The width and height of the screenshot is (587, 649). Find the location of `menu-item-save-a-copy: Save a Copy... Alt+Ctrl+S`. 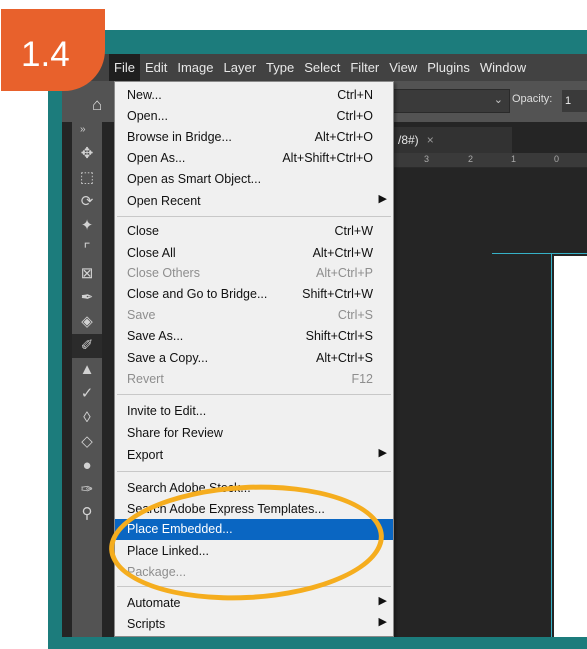

menu-item-save-a-copy: Save a Copy... Alt+Ctrl+S is located at coordinates (254, 358).